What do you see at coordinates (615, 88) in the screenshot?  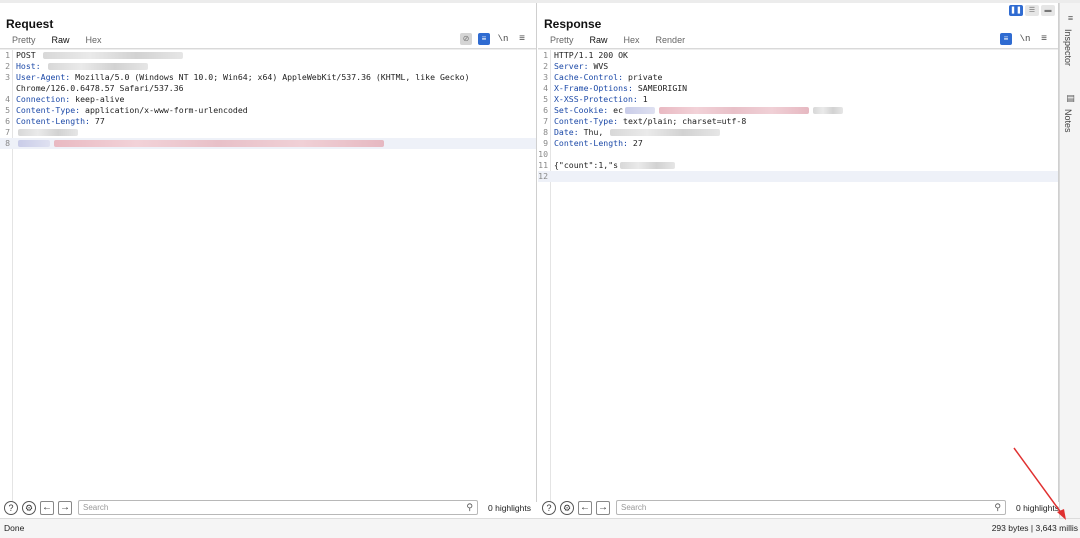 I see `response-line: 4 X-Frame-Options: SAMEORIGIN` at bounding box center [615, 88].